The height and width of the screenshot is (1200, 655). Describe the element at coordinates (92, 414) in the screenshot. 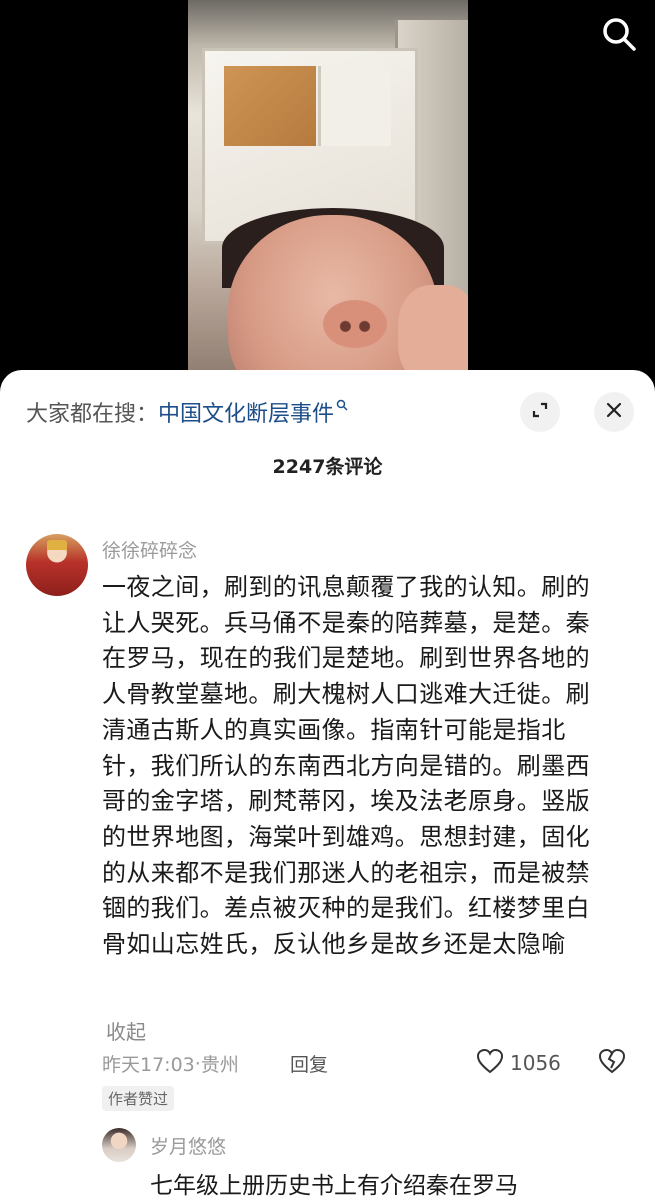

I see `suggestion-label: 大家都在搜：` at that location.